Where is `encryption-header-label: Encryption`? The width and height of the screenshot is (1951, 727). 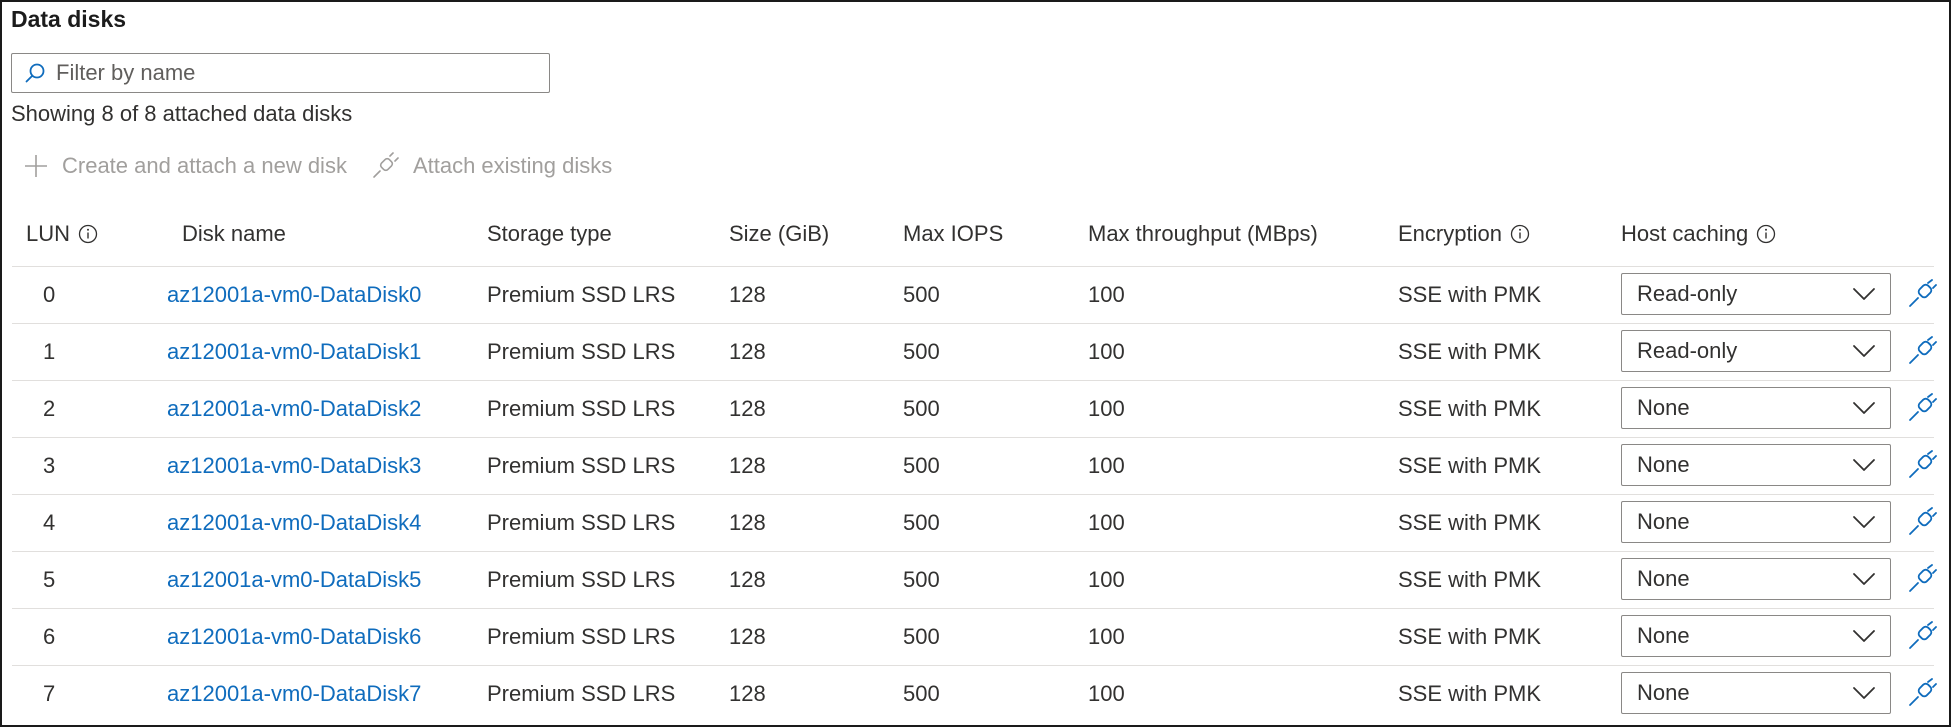 encryption-header-label: Encryption is located at coordinates (1450, 233).